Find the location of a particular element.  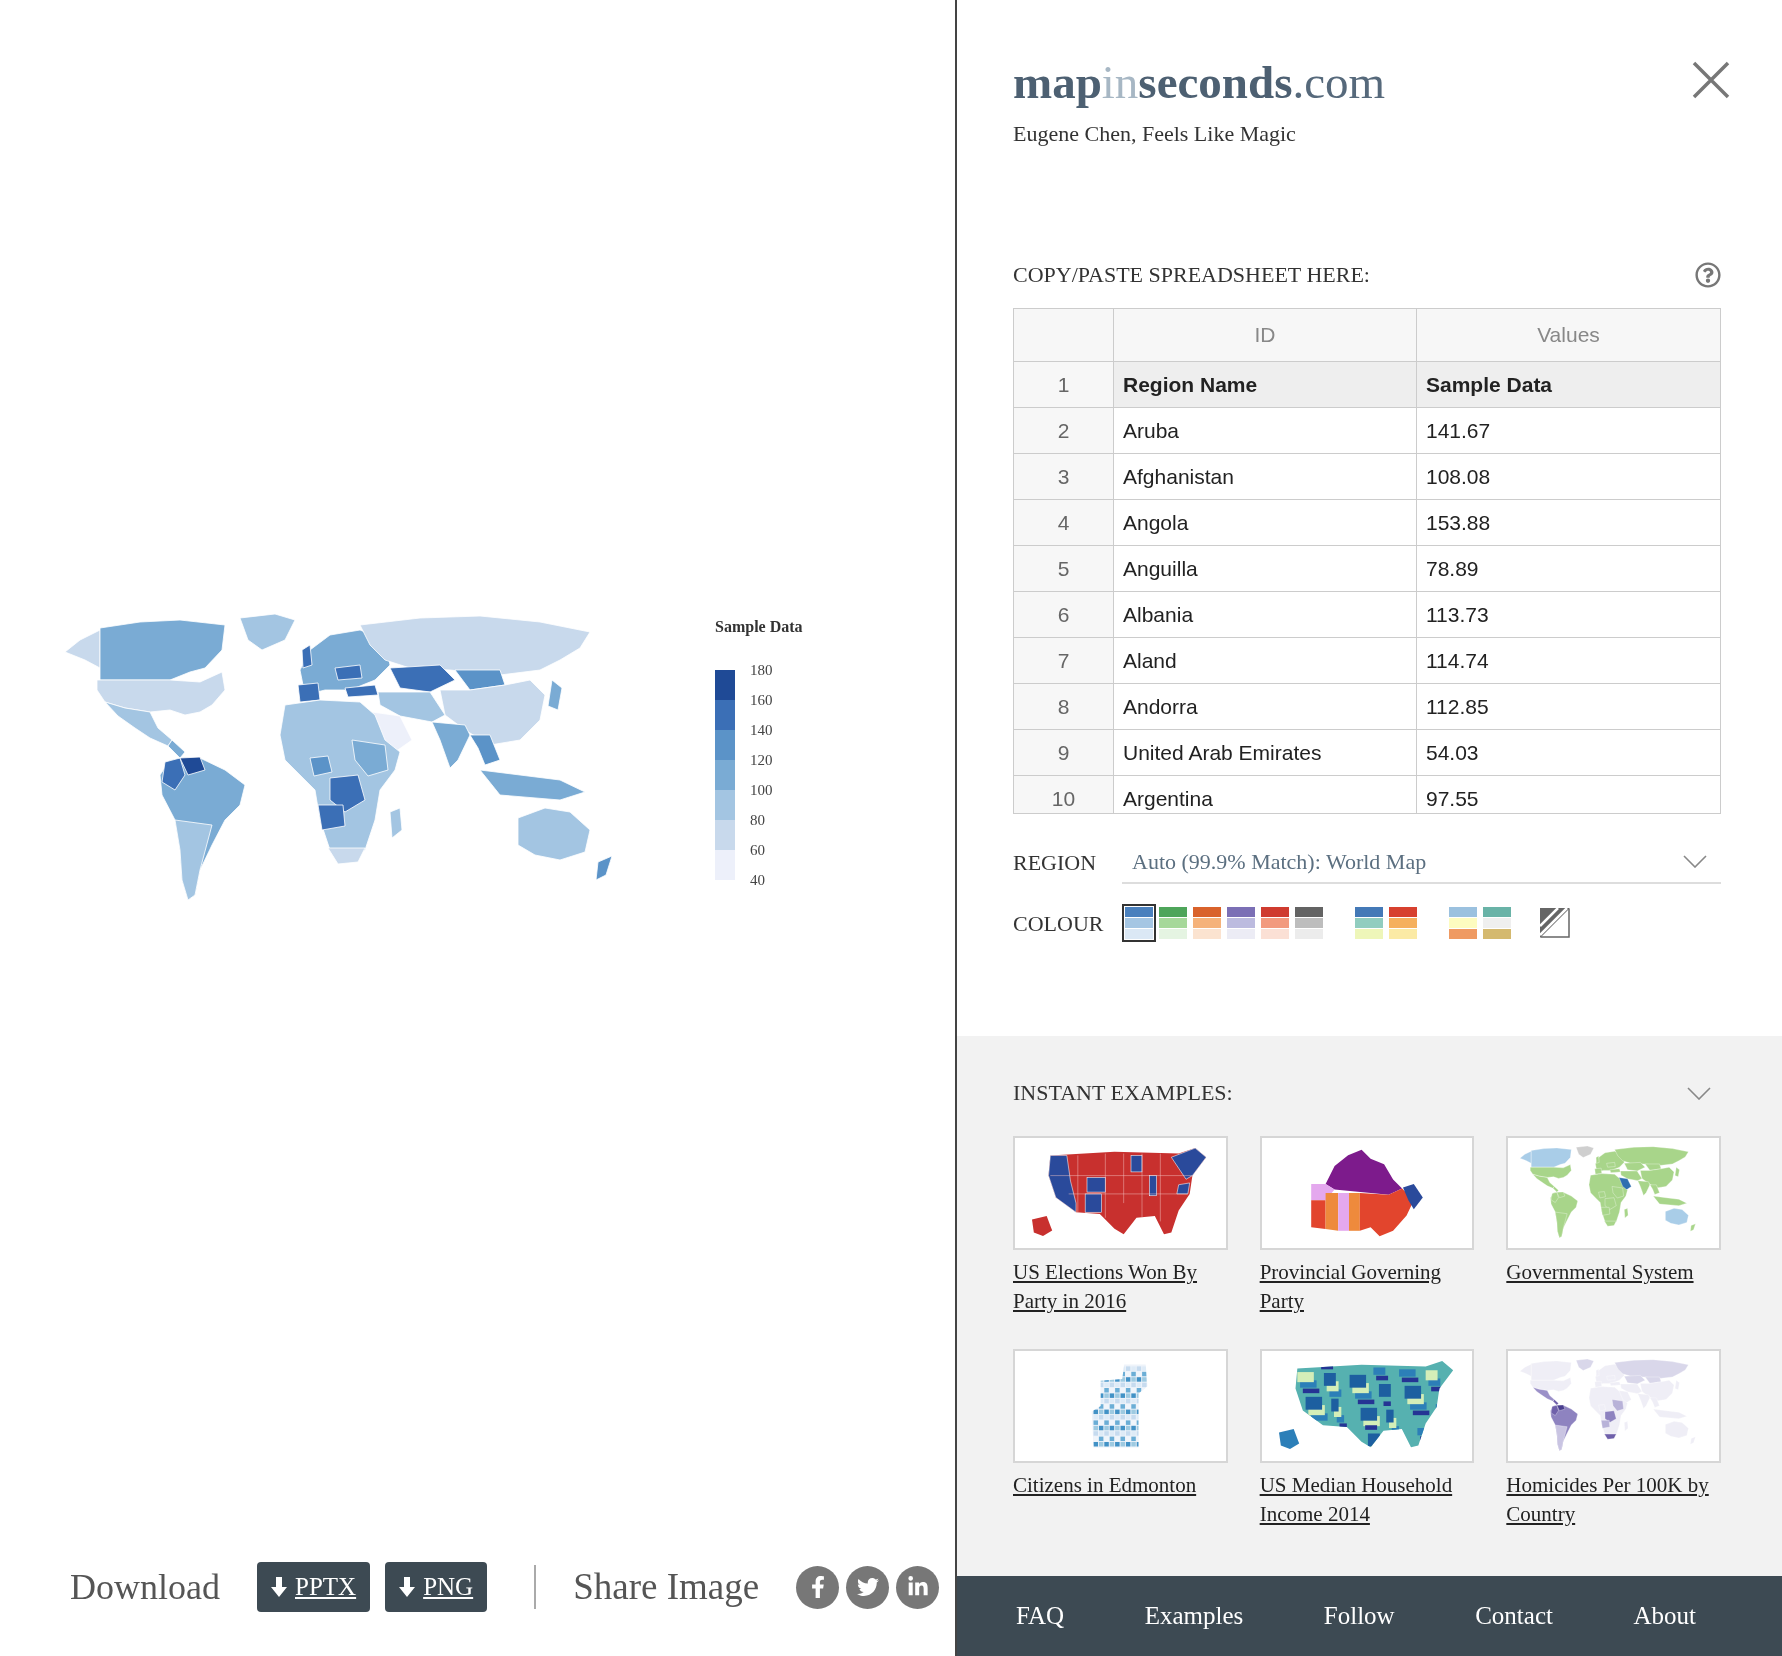

legend-tick-label: 180 is located at coordinates (761, 670).